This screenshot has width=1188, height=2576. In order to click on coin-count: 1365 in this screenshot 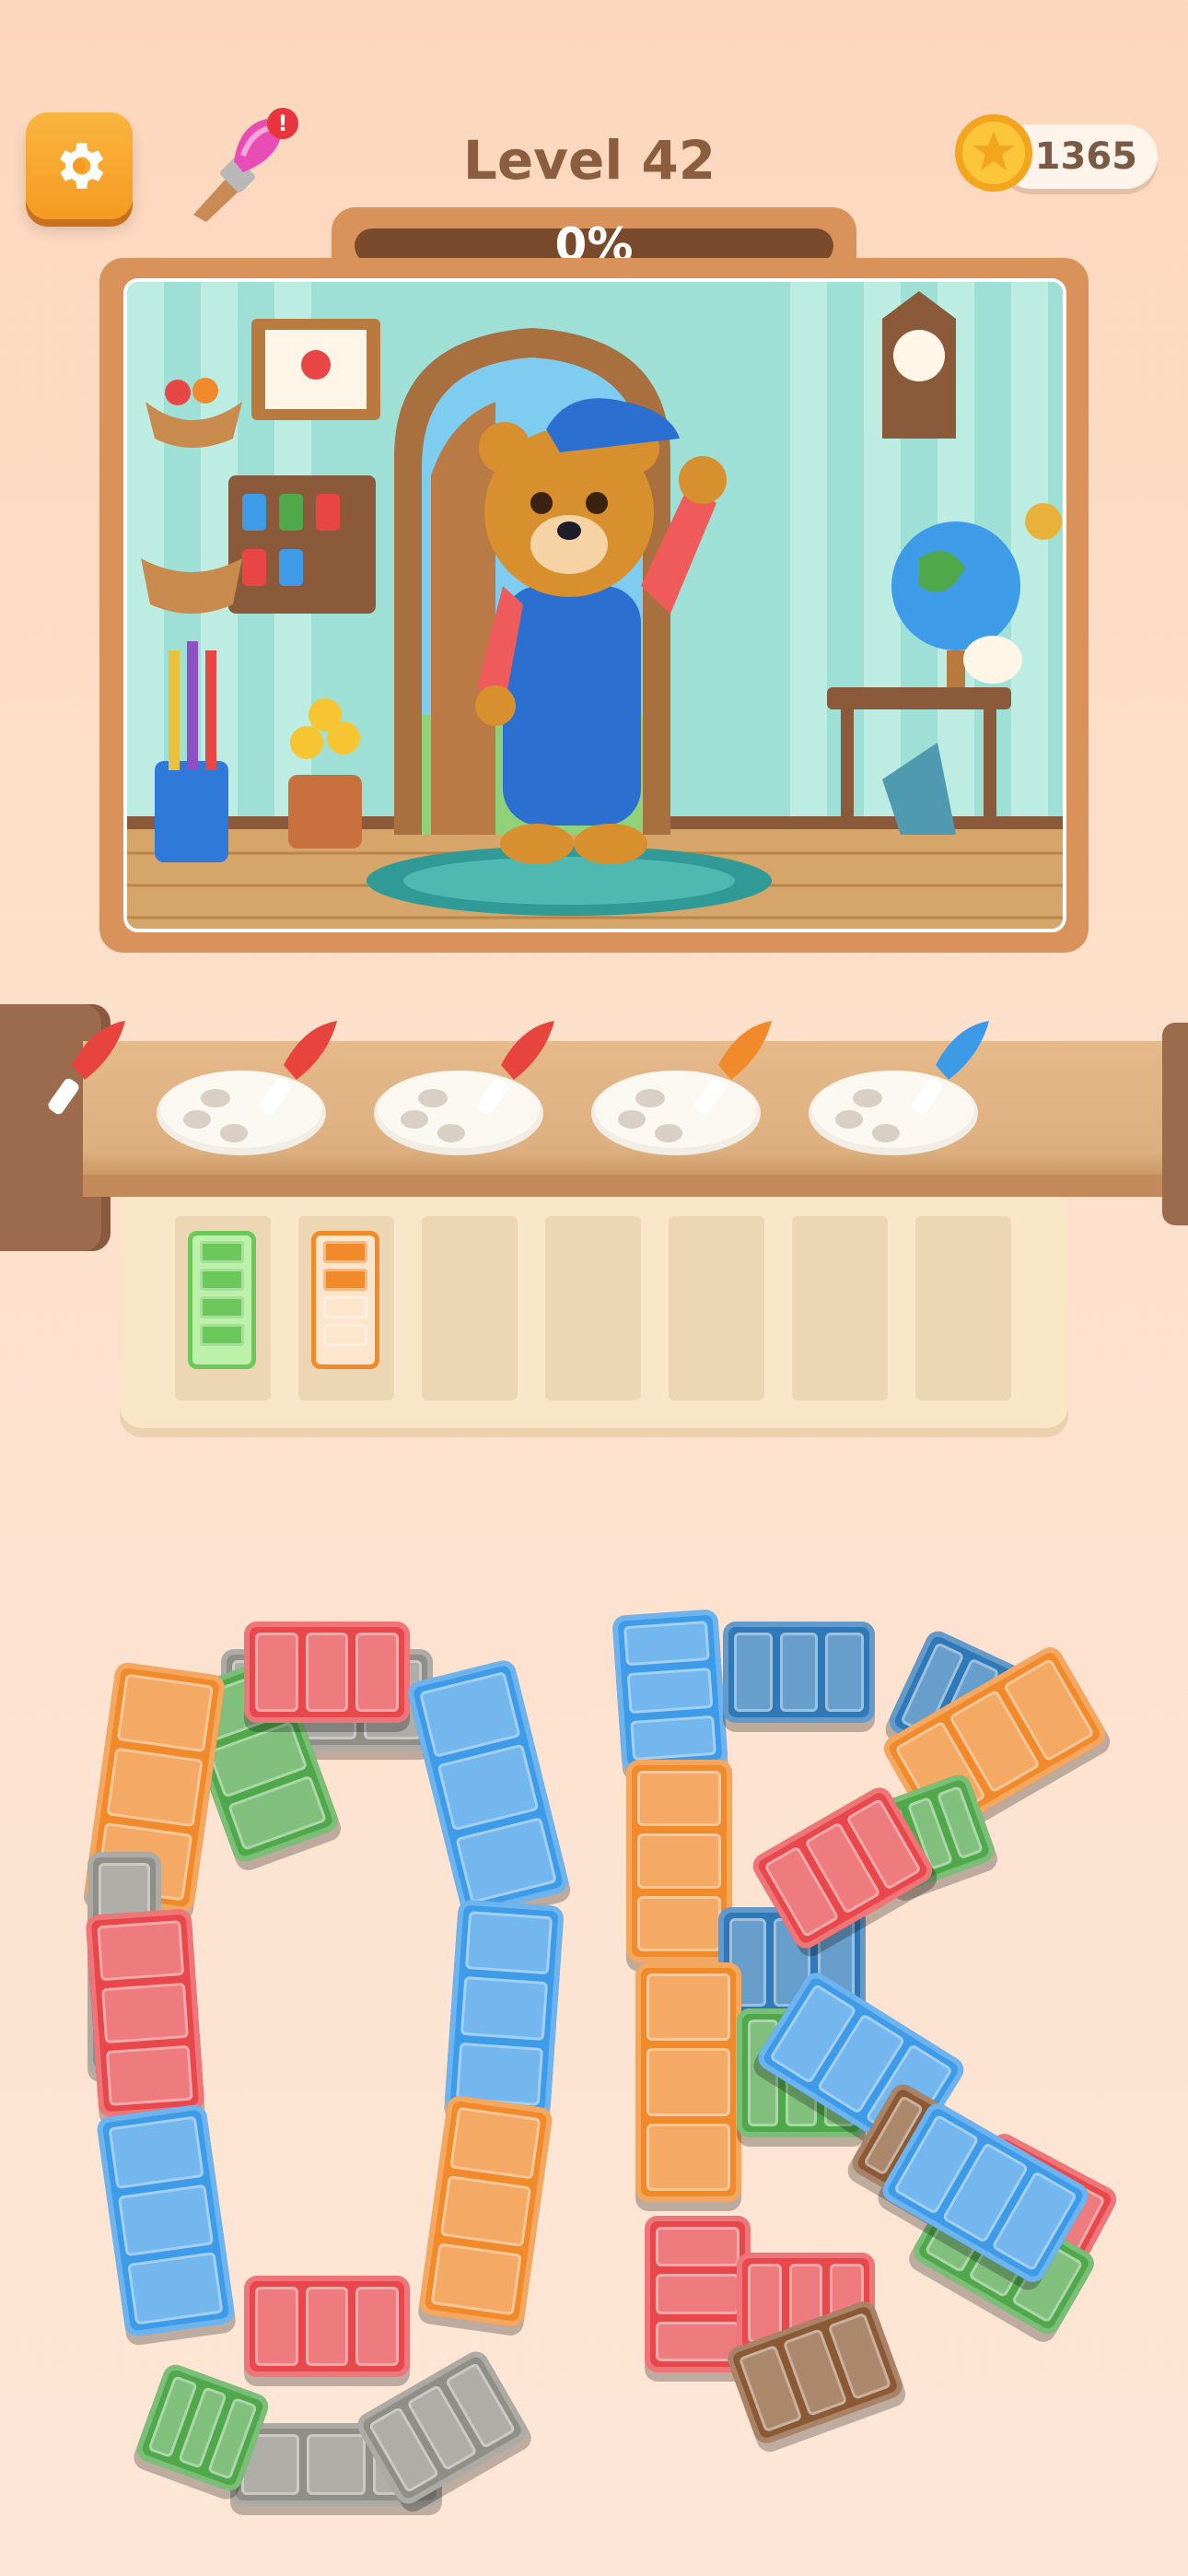, I will do `click(1085, 156)`.